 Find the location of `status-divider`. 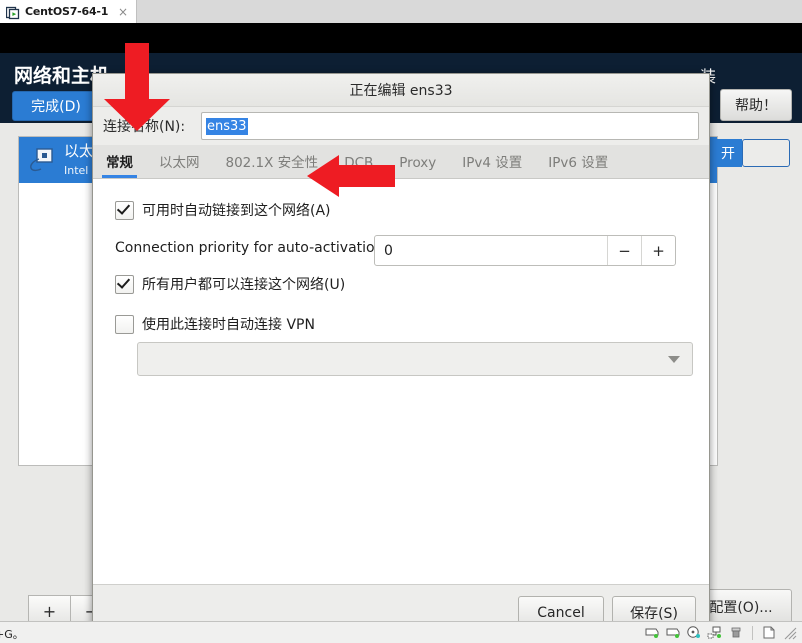

status-divider is located at coordinates (752, 632).